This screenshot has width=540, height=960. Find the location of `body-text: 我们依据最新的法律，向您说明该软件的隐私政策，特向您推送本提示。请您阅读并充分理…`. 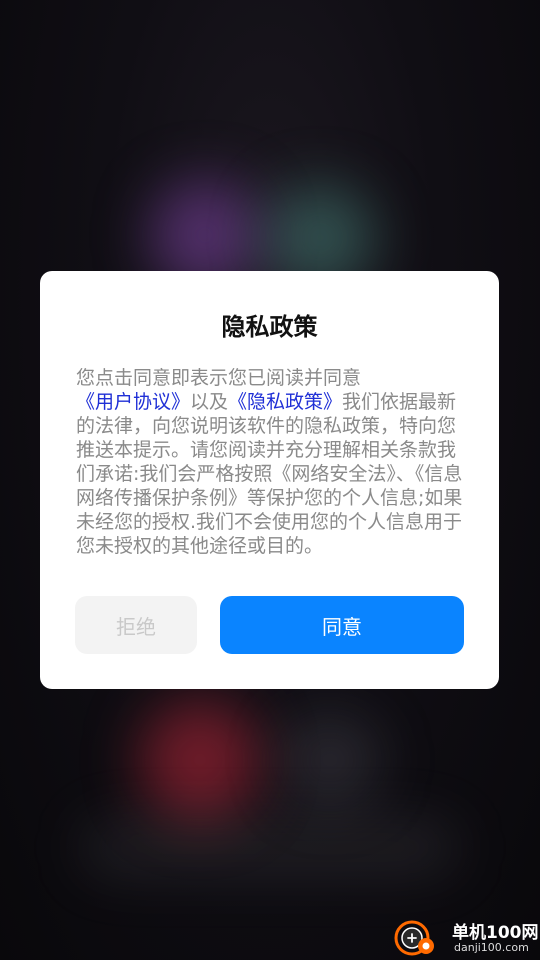

body-text: 我们依据最新的法律，向您说明该软件的隐私政策，特向您推送本提示。请您阅读并充分理… is located at coordinates (269, 474).